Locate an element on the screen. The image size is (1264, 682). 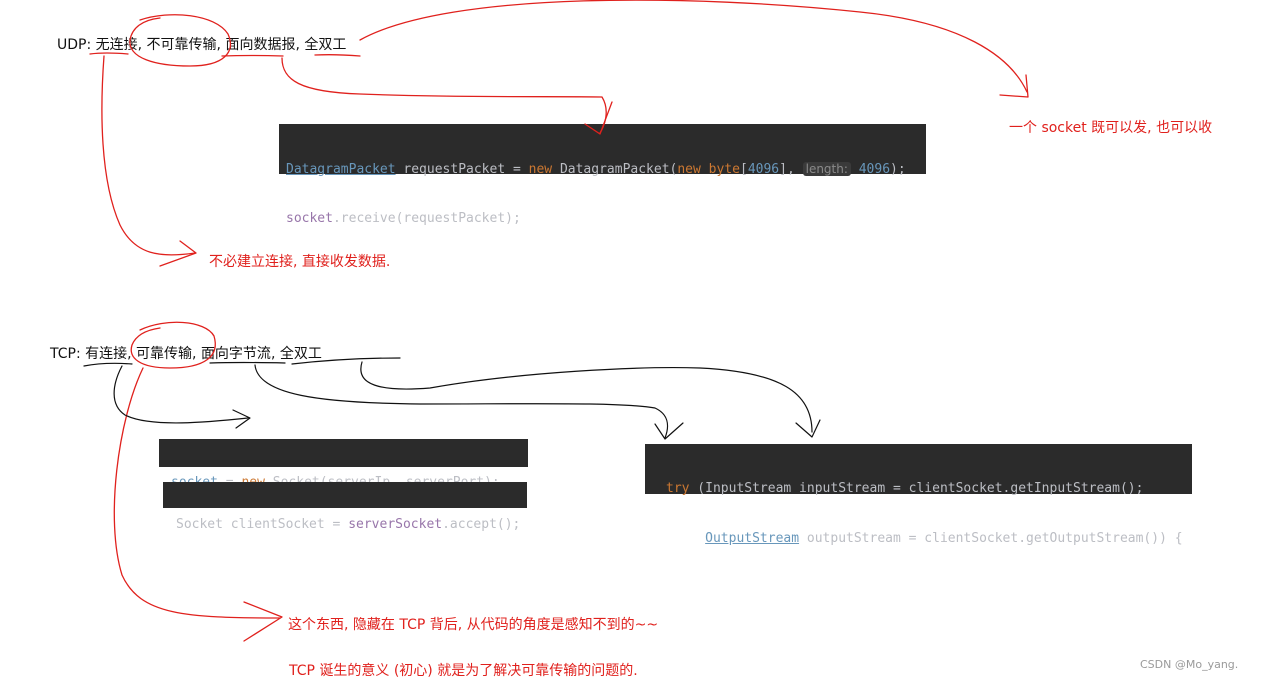
underline-udp-datagram is located at coordinates (252, 55).